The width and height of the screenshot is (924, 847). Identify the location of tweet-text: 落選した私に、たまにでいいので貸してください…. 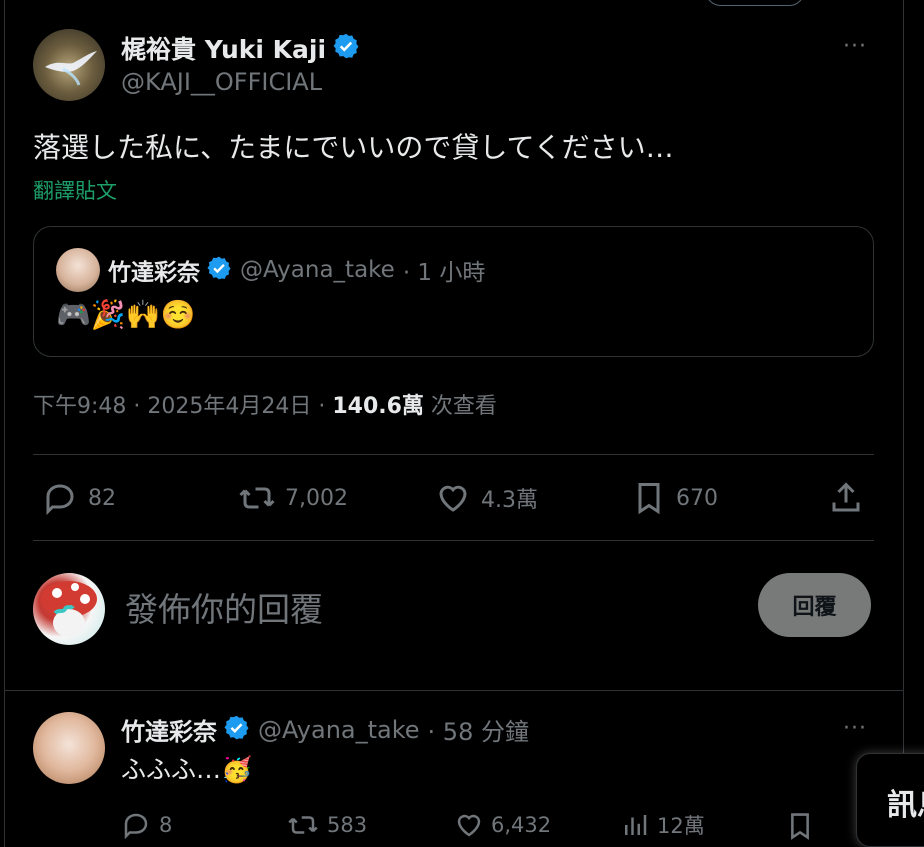
(353, 147).